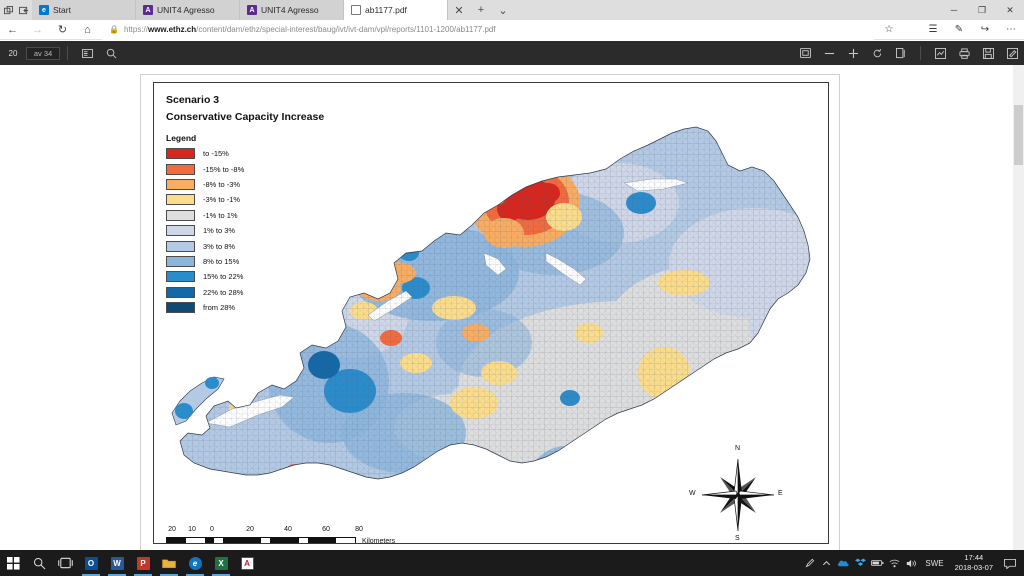 The width and height of the screenshot is (1024, 576). I want to click on start-button, so click(13, 563).